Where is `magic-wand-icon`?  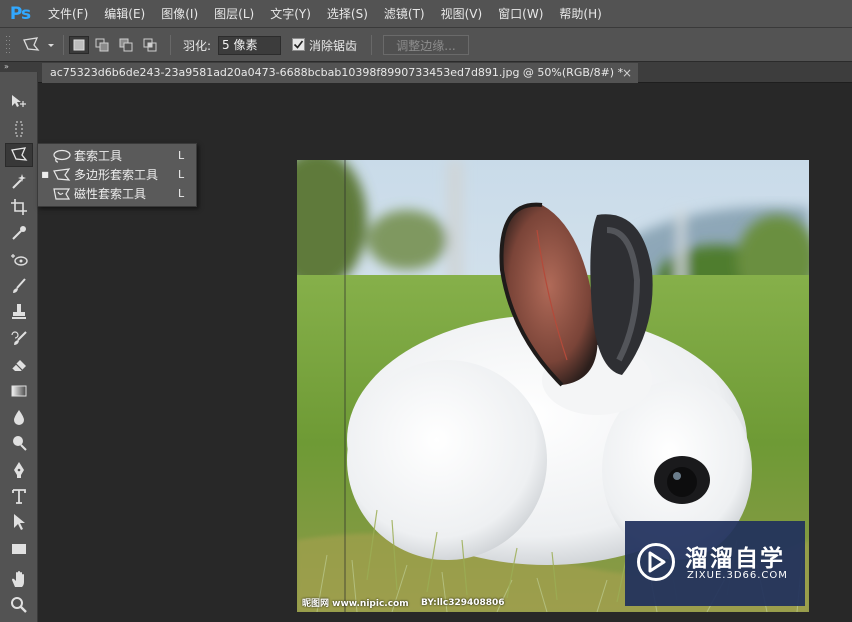 magic-wand-icon is located at coordinates (19, 181).